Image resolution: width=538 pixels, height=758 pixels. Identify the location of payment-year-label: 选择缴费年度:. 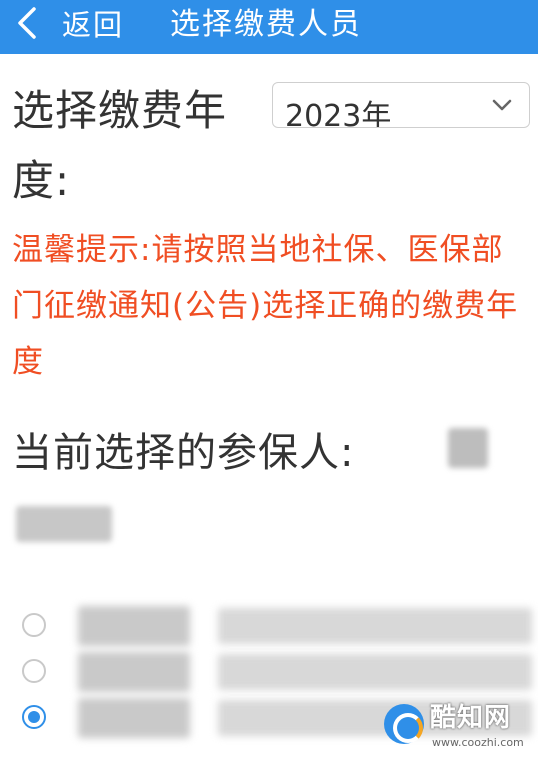
(120, 145).